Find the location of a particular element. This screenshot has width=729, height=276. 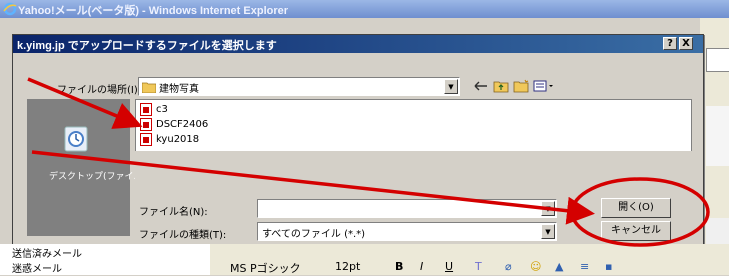

filetype-dropdown: すべてのファイル (*.*) ▼ is located at coordinates (407, 231).